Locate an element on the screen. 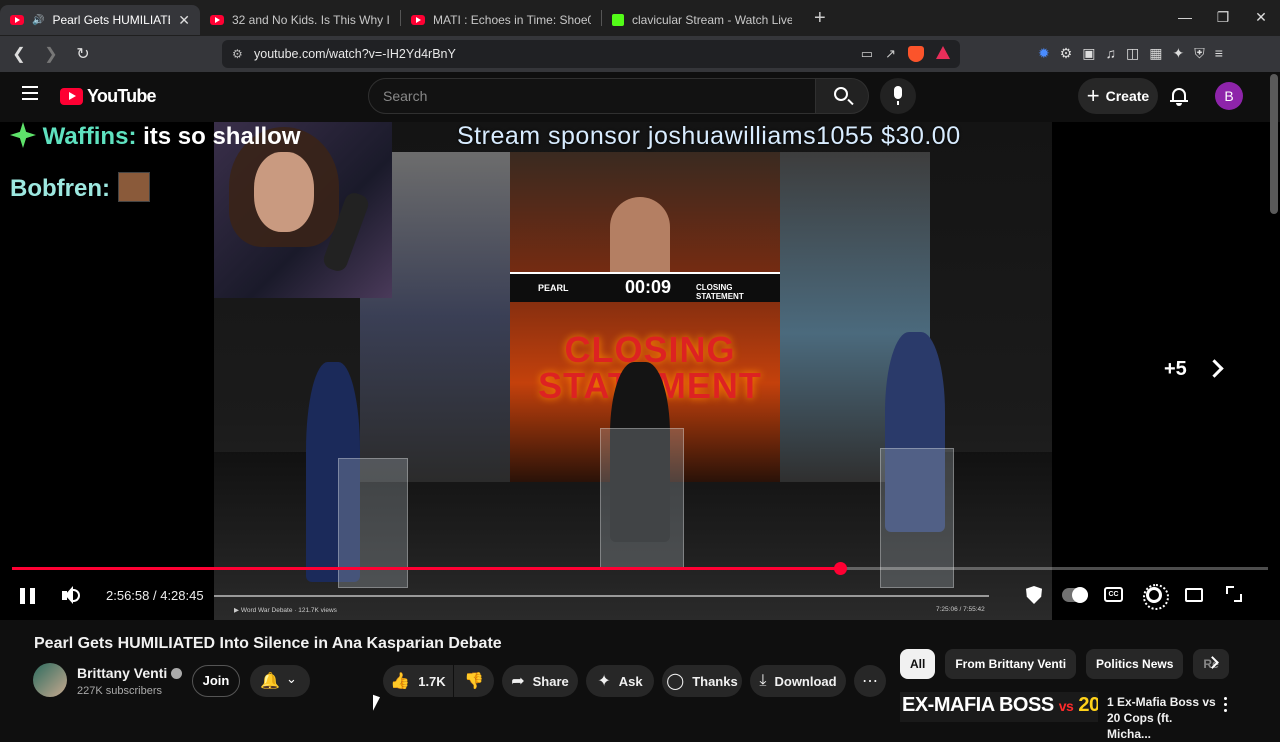 The image size is (1280, 742). kick-icon is located at coordinates (618, 20).